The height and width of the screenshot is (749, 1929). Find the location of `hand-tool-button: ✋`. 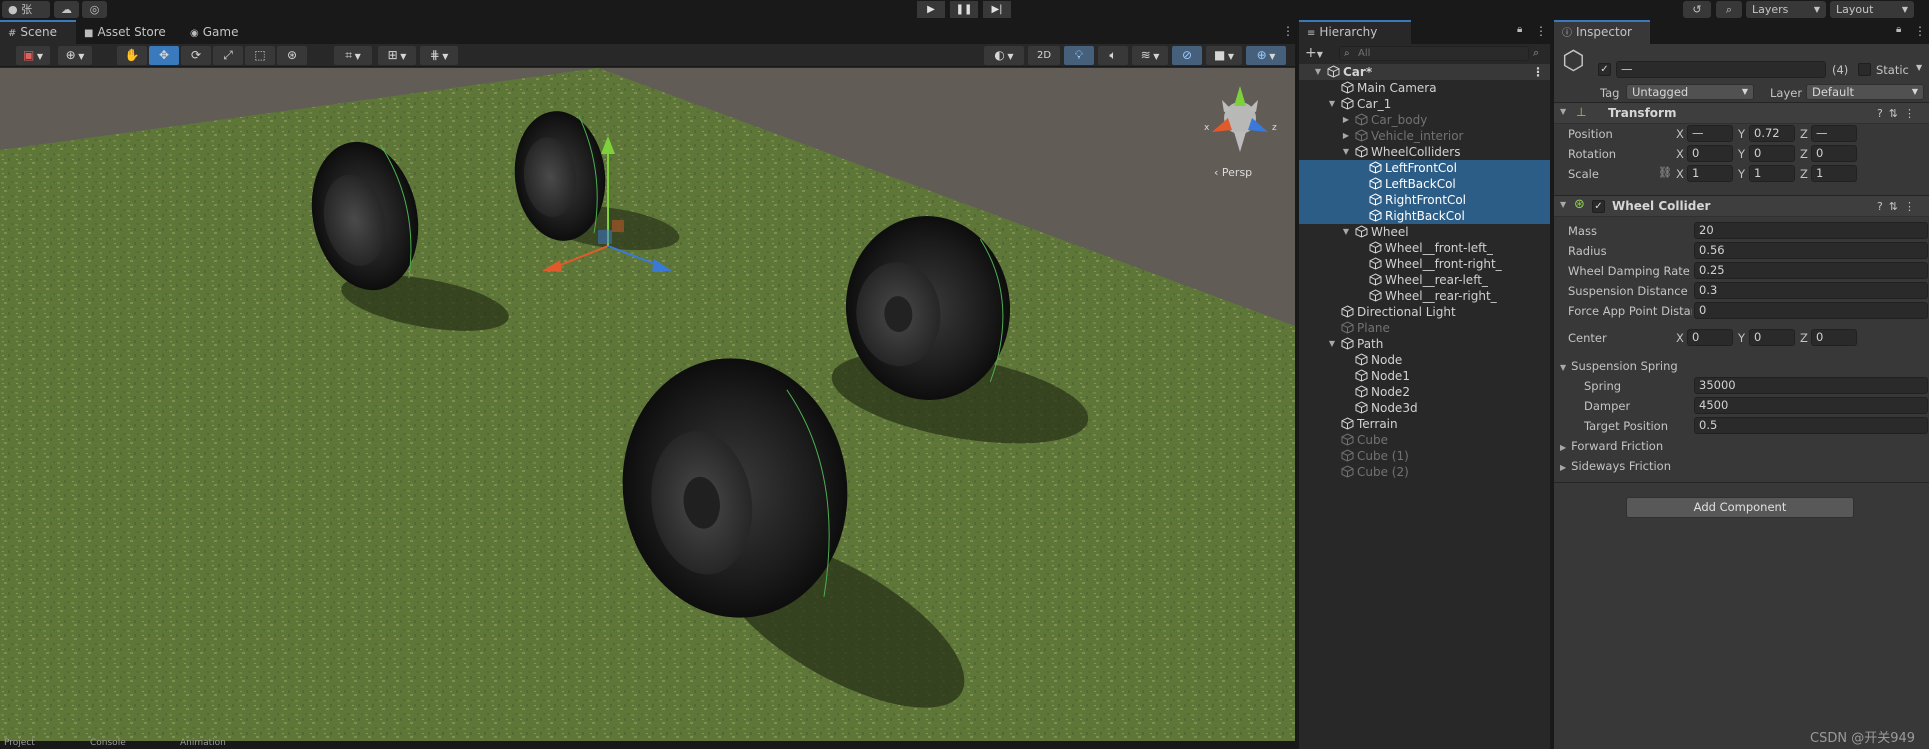

hand-tool-button: ✋ is located at coordinates (132, 55).